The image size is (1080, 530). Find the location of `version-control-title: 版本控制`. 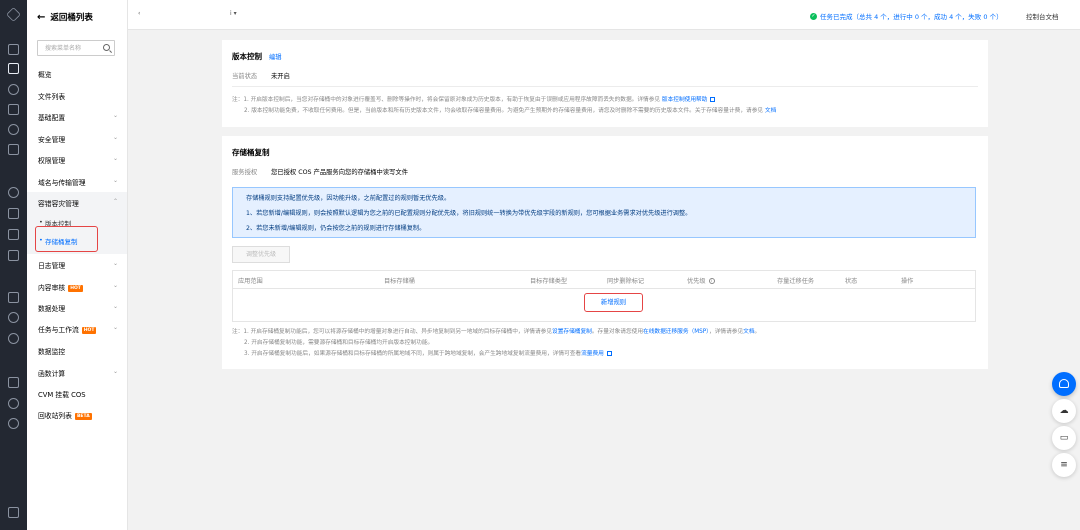

version-control-title: 版本控制 is located at coordinates (247, 56).